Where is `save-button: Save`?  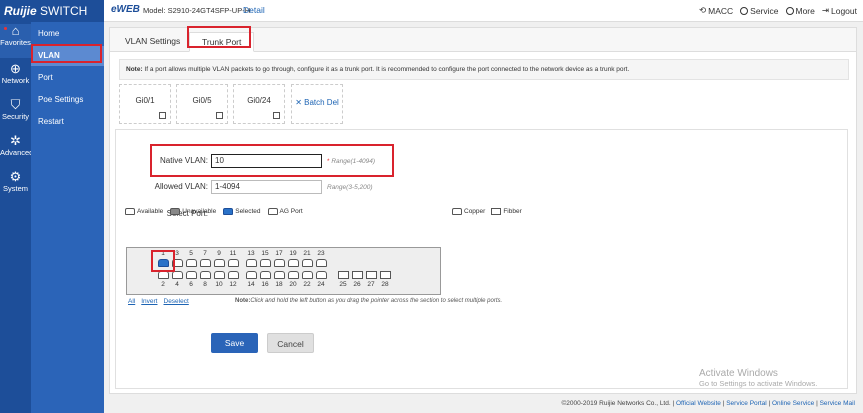 save-button: Save is located at coordinates (234, 343).